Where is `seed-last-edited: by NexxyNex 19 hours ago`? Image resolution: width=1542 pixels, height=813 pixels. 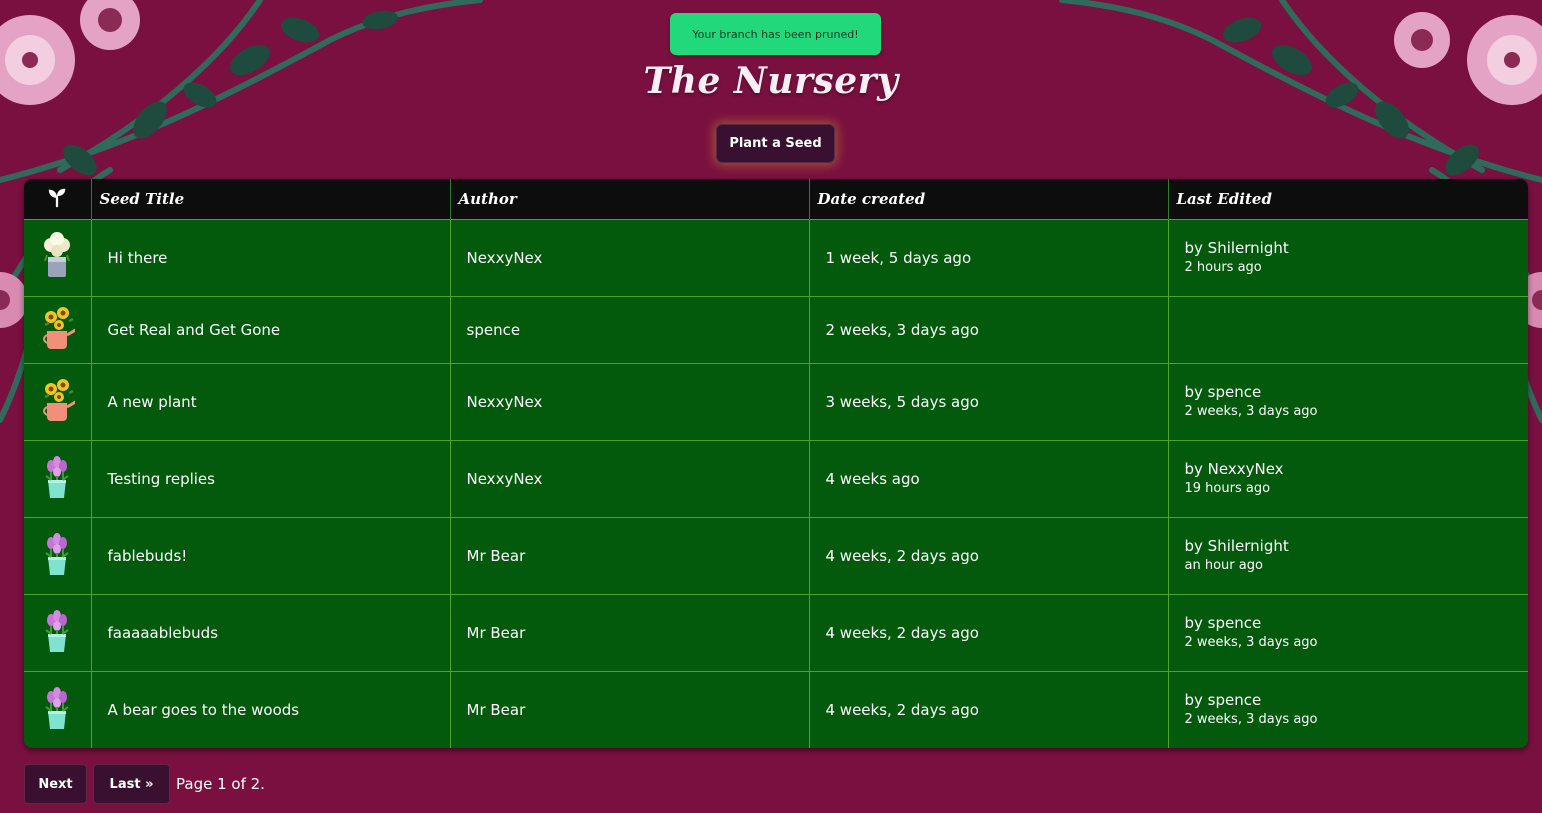
seed-last-edited: by NexxyNex 19 hours ago is located at coordinates (1348, 479).